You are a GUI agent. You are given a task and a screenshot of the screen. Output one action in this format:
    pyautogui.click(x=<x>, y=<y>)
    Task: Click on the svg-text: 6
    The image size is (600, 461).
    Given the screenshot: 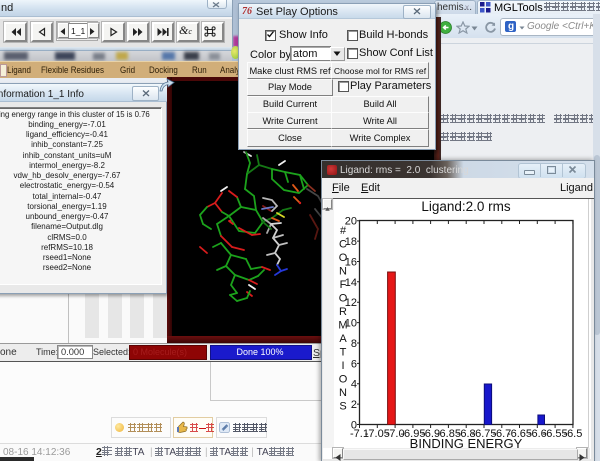 What is the action you would take?
    pyautogui.click(x=354, y=364)
    